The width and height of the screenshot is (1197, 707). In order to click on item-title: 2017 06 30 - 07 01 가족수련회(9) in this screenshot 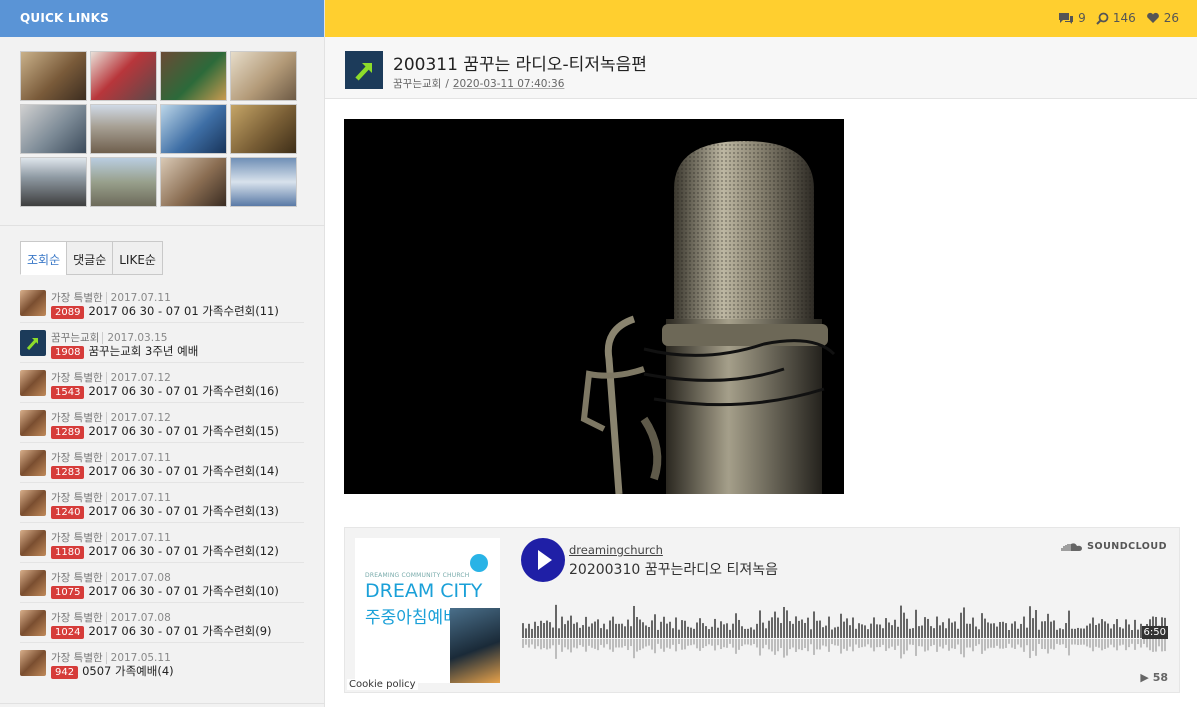, I will do `click(179, 631)`.